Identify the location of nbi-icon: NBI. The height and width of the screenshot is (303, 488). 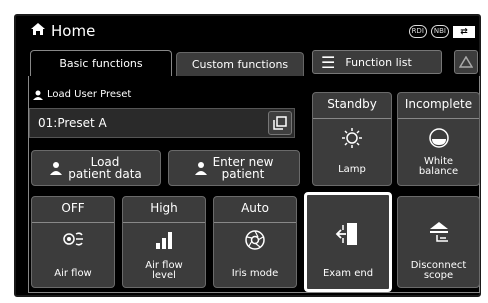
(439, 31).